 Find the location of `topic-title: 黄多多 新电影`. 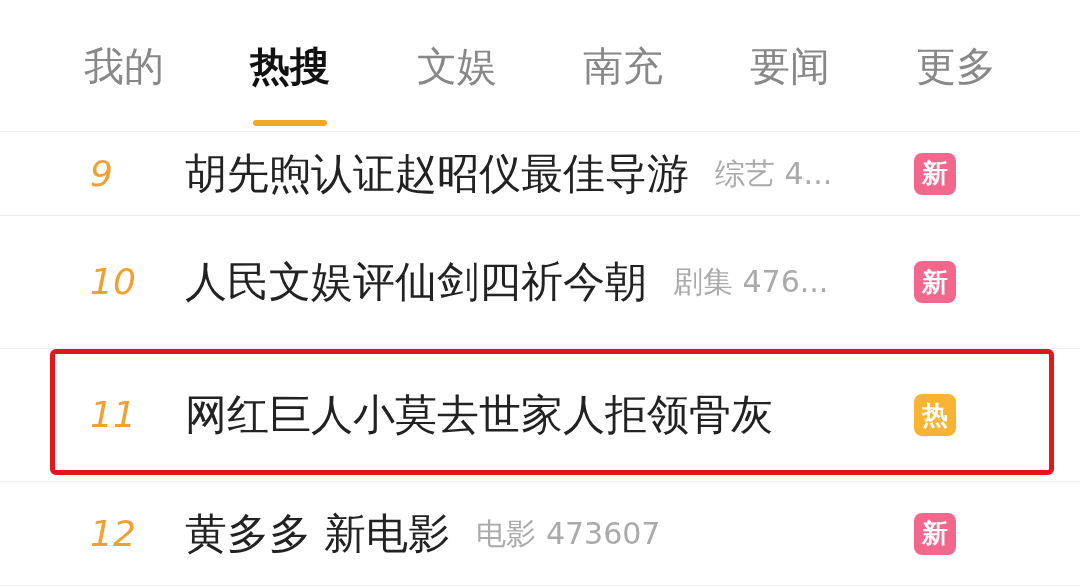

topic-title: 黄多多 新电影 is located at coordinates (318, 533).